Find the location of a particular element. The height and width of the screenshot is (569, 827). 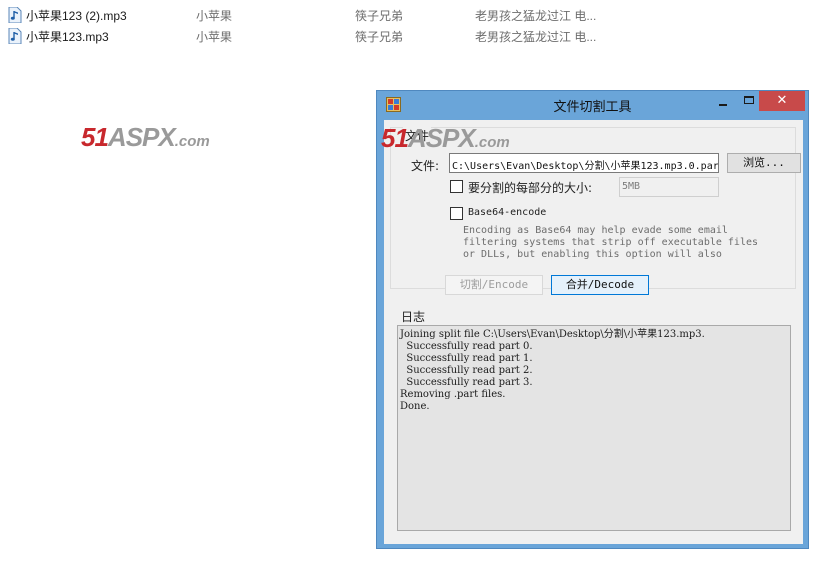

base64-checkbox is located at coordinates (456, 213).